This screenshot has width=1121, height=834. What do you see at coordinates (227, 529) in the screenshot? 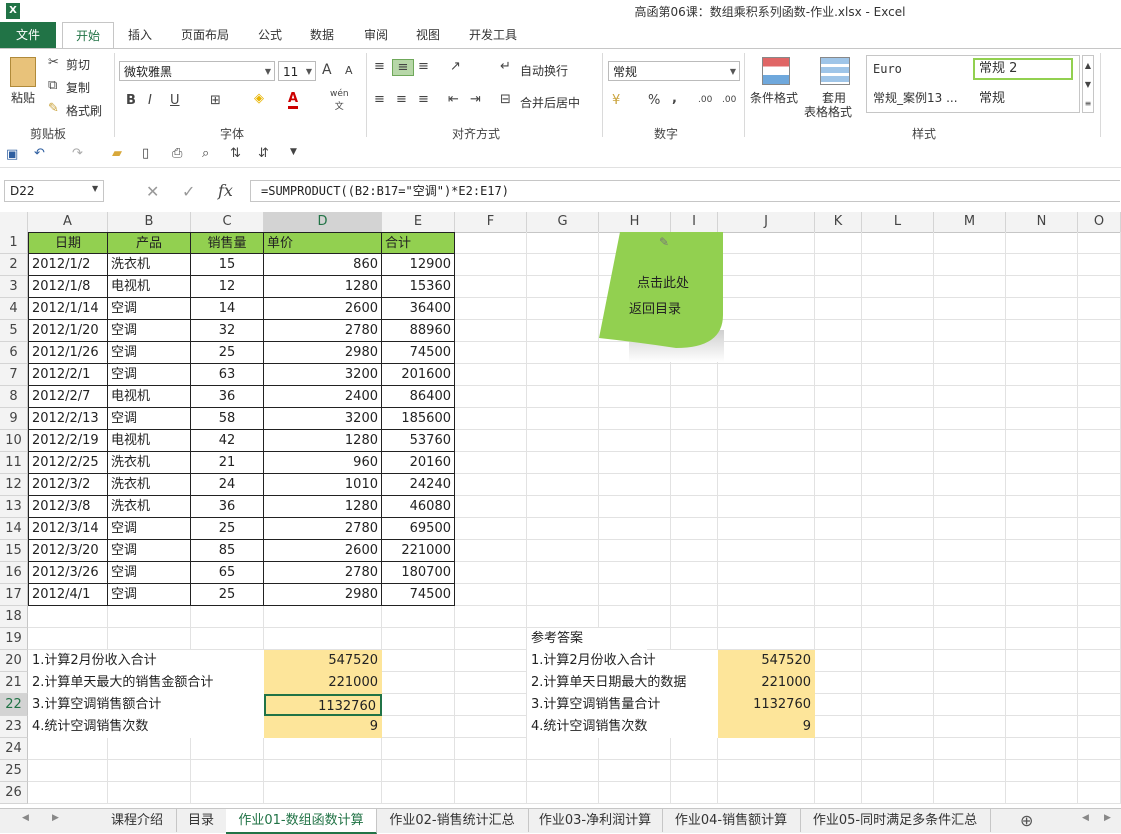
I see `table-cell: 25` at bounding box center [227, 529].